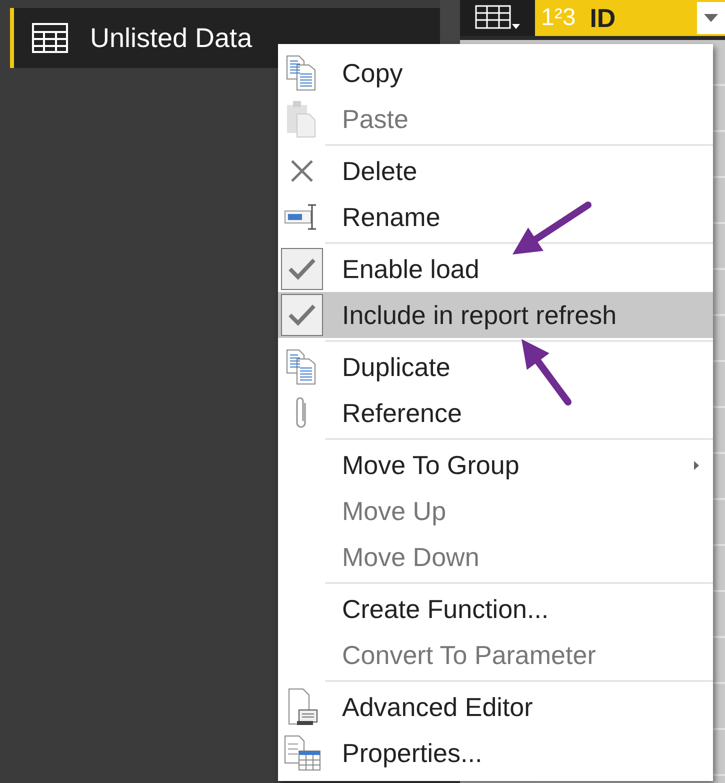 This screenshot has width=725, height=783. Describe the element at coordinates (547, 372) in the screenshot. I see `annotation-arrow` at that location.